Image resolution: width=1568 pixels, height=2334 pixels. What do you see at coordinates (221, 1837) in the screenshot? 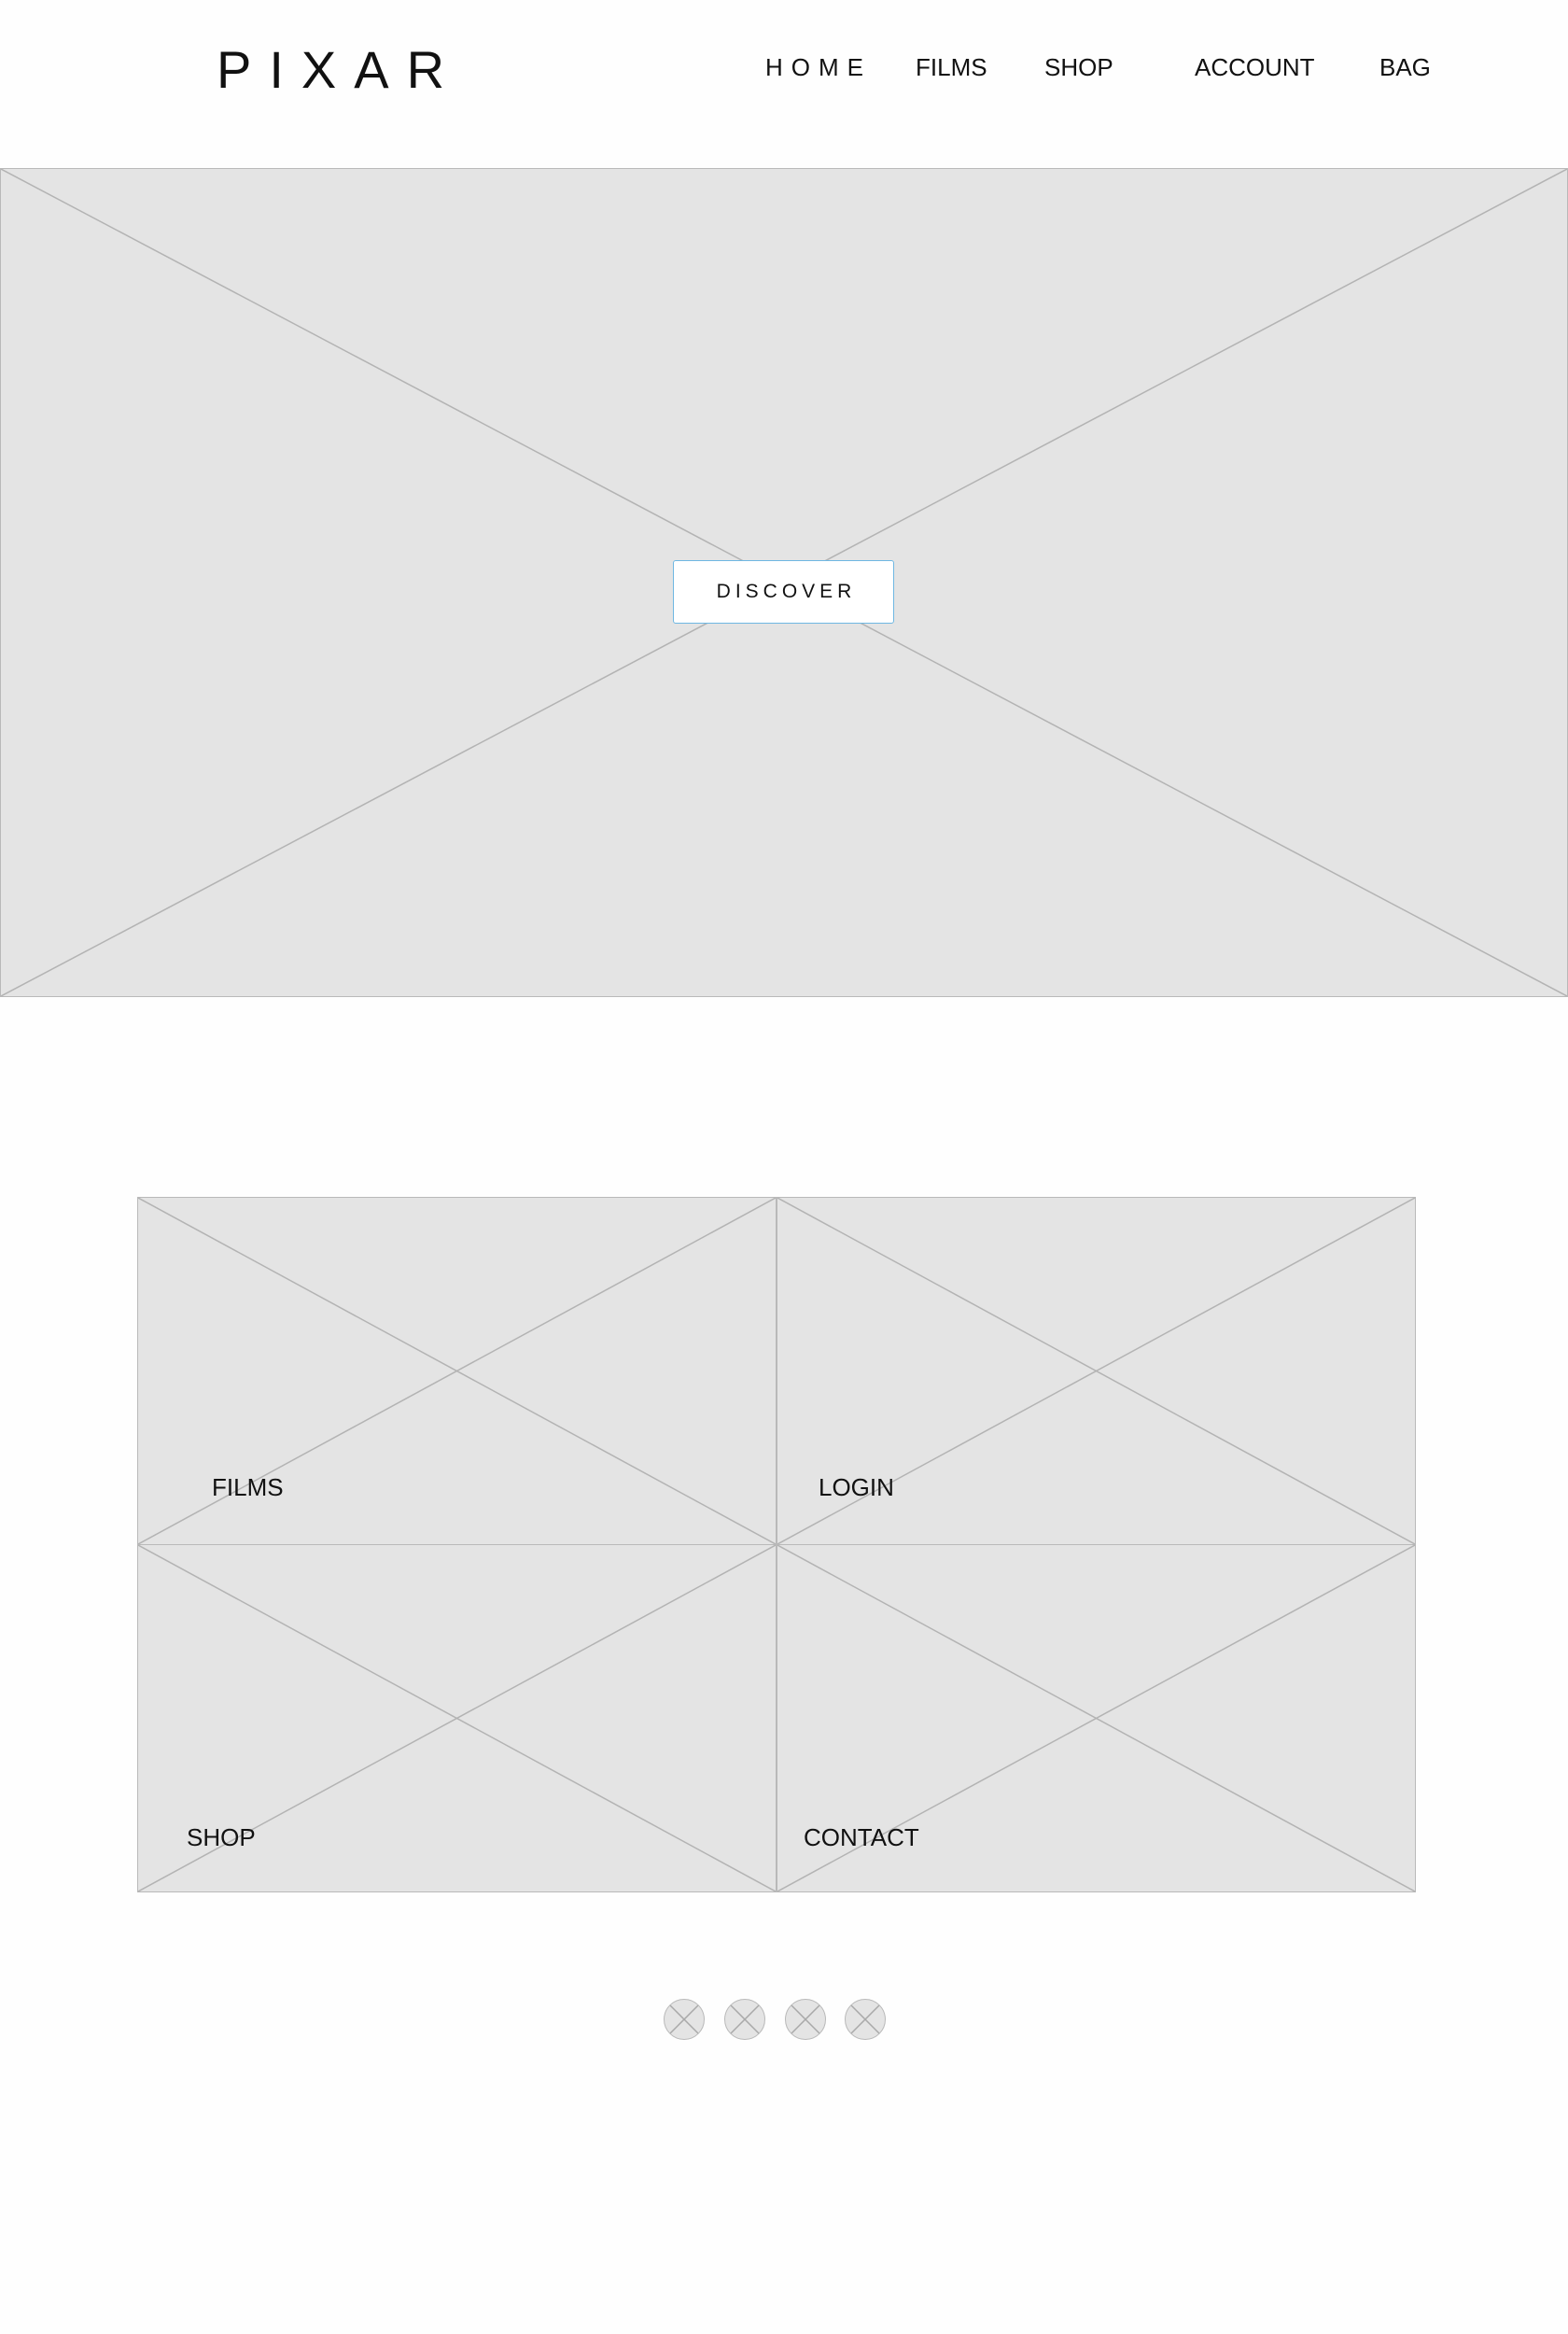
I see `tile-shop-label: SHOP` at bounding box center [221, 1837].